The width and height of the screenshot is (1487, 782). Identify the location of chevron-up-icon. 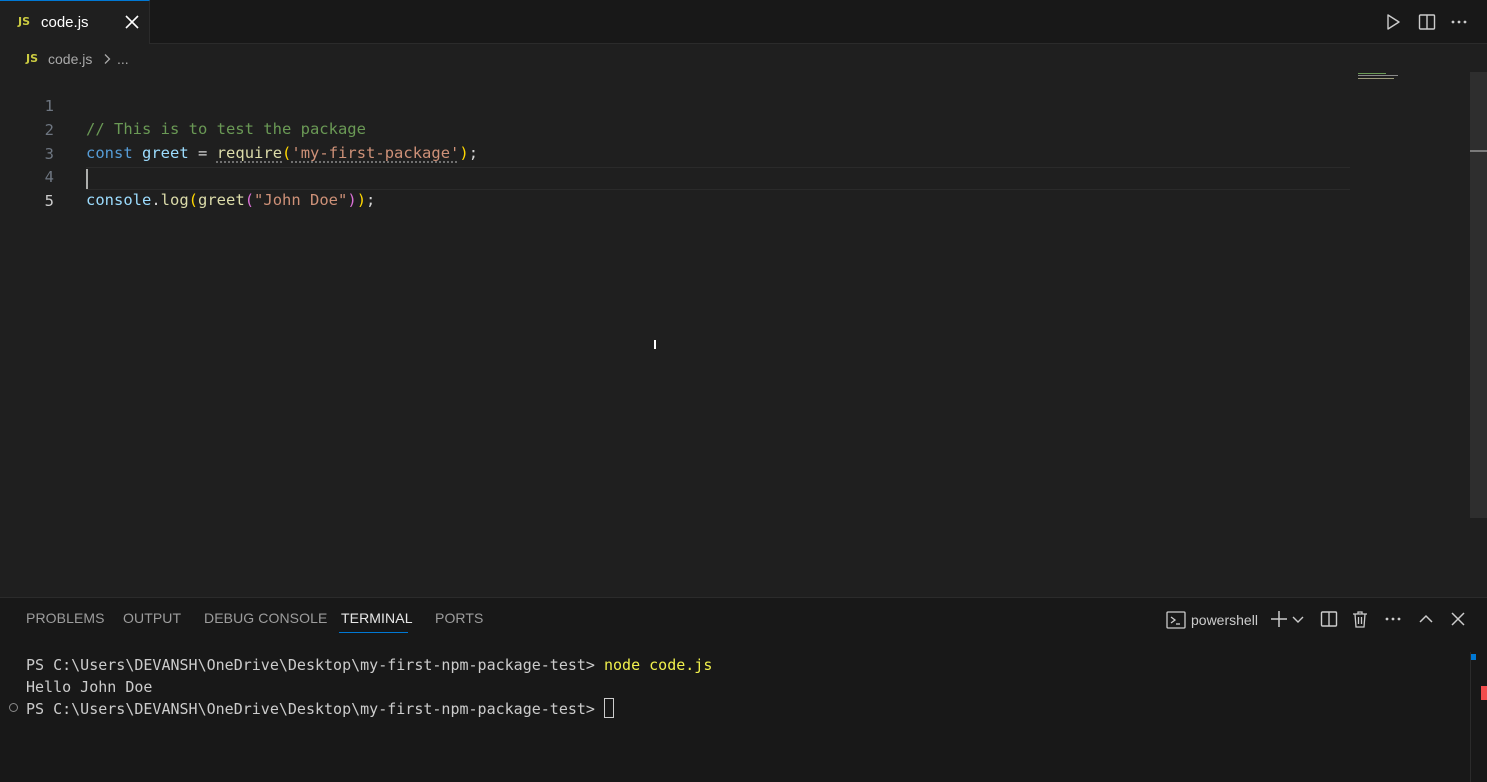
(1426, 619).